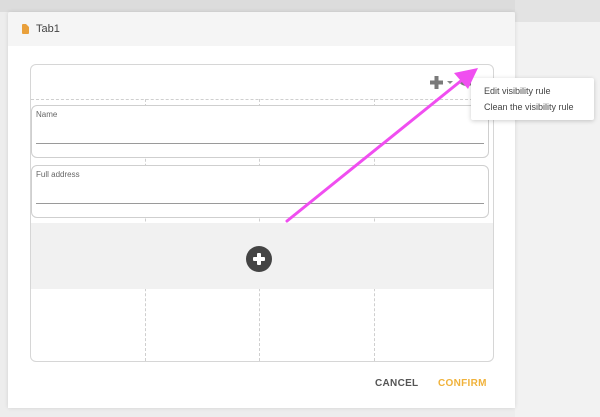 Image resolution: width=600 pixels, height=417 pixels. I want to click on add-element-button, so click(441, 82).